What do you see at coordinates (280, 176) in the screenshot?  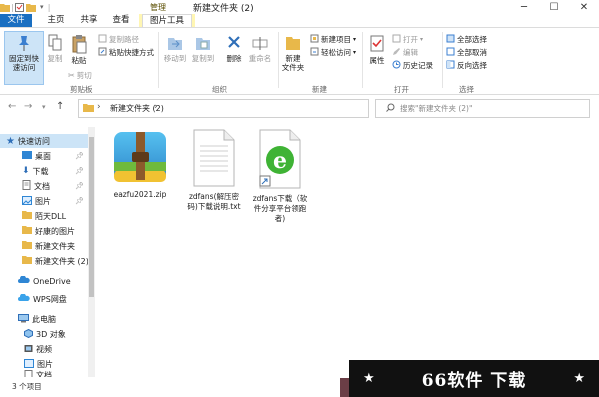 I see `file-item: e zdfans下载（软 件分享平台领跑 者)` at bounding box center [280, 176].